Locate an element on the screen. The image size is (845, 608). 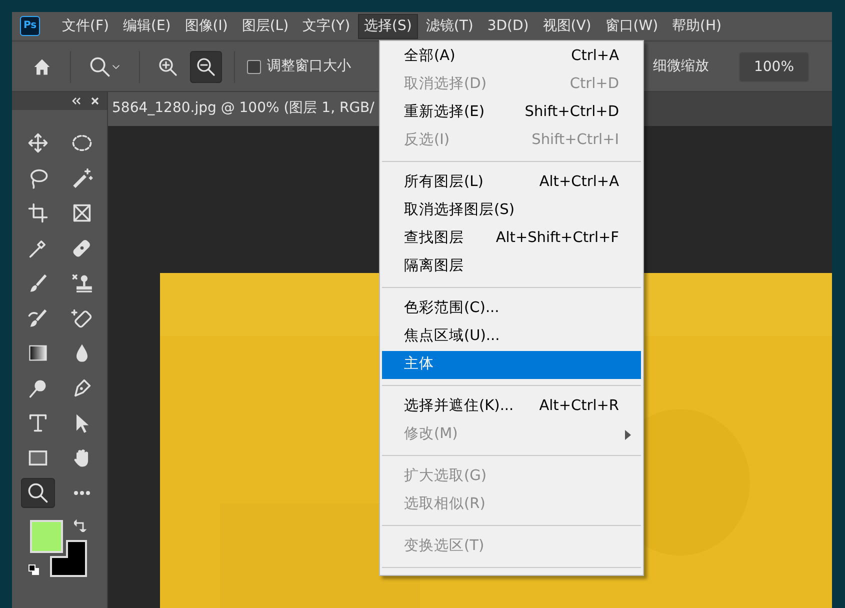
menu-item: 重新选择(E) Shift+Ctrl+D is located at coordinates (511, 113).